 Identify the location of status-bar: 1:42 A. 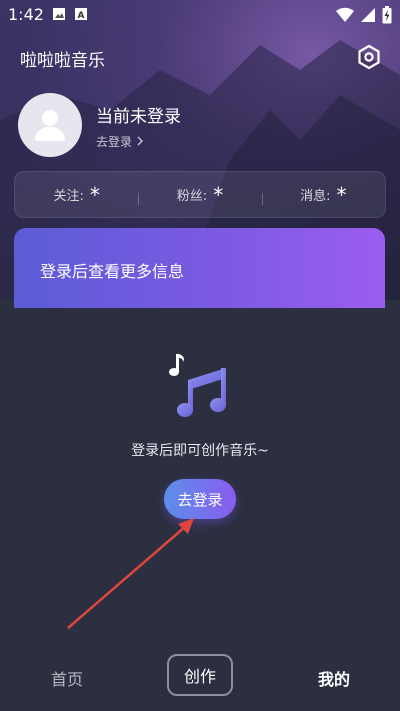
(200, 14).